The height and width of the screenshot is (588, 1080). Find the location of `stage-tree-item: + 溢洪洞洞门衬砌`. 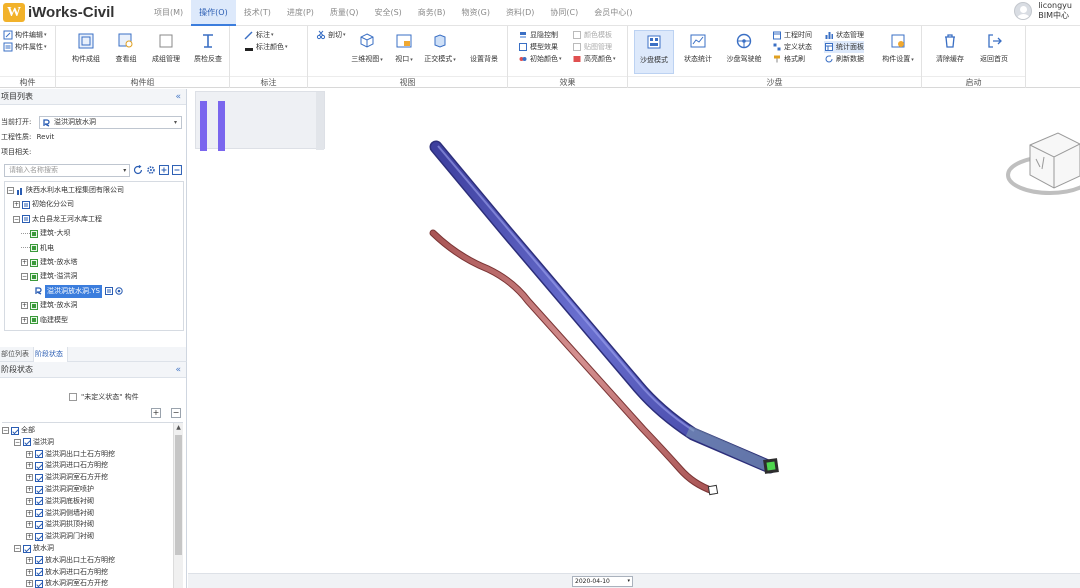

stage-tree-item: + 溢洪洞洞门衬砌 is located at coordinates (60, 536).